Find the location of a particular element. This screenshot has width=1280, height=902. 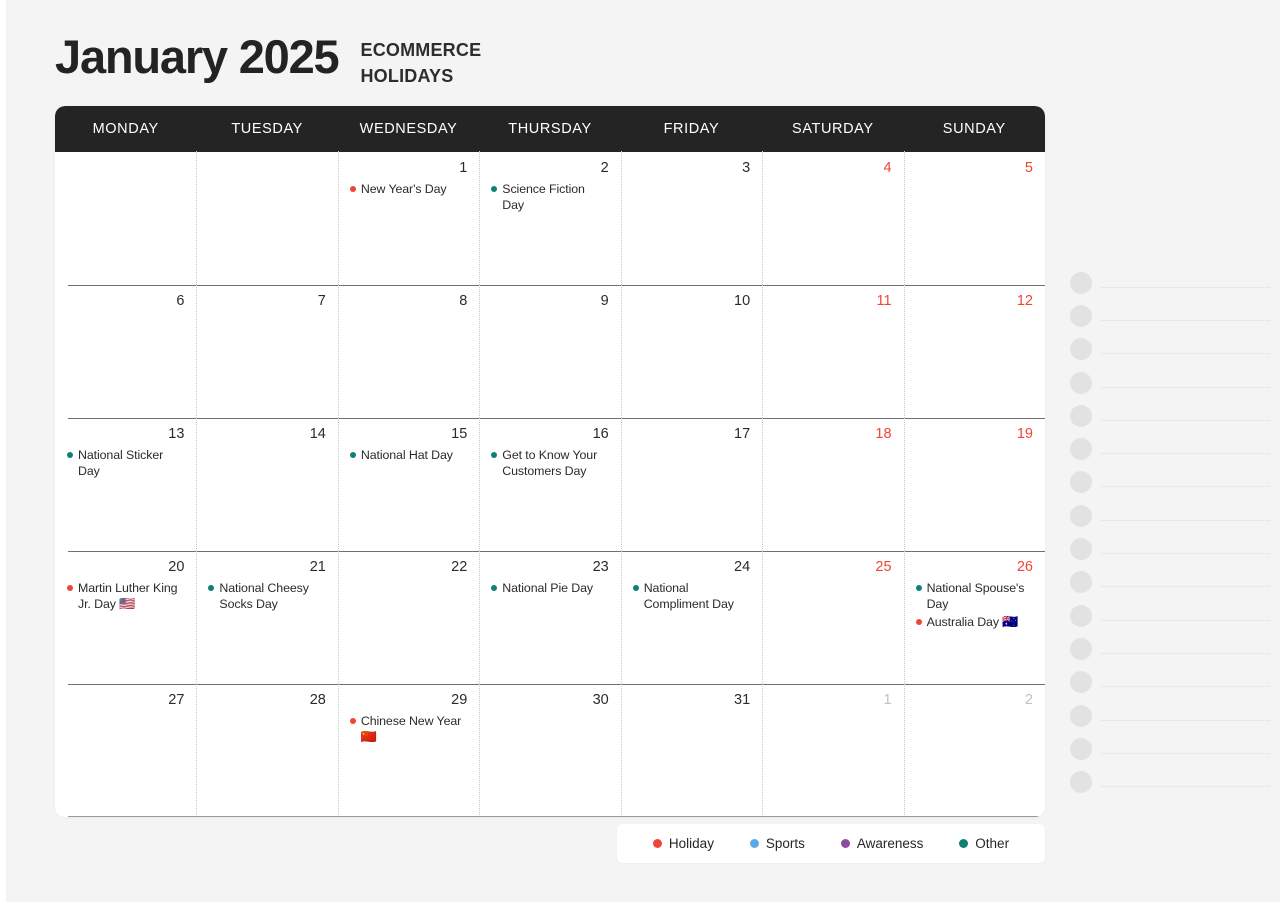

day-cell-20: 20 Martin Luther King Jr. Day 🇺🇸 is located at coordinates (125, 617).